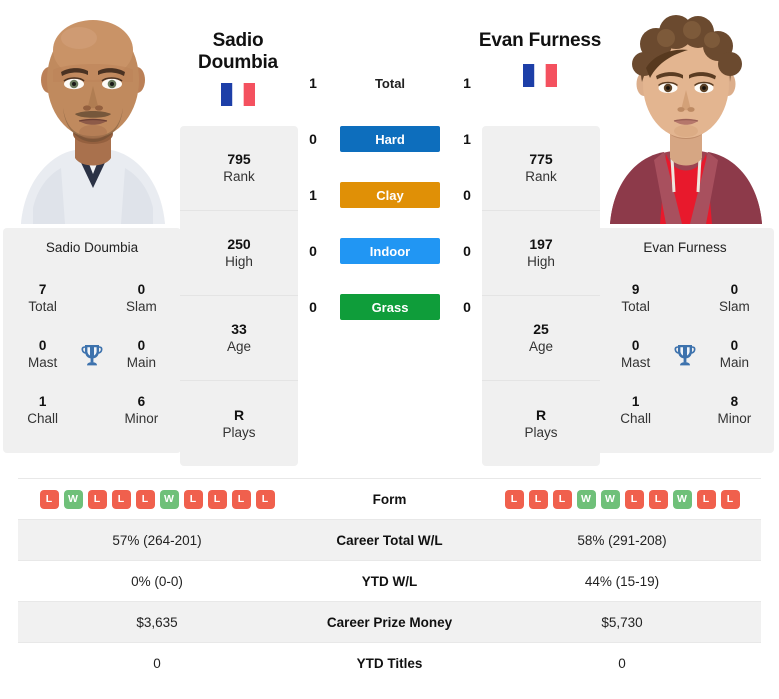  What do you see at coordinates (157, 663) in the screenshot?
I see `left-ytd-titles: 0` at bounding box center [157, 663].